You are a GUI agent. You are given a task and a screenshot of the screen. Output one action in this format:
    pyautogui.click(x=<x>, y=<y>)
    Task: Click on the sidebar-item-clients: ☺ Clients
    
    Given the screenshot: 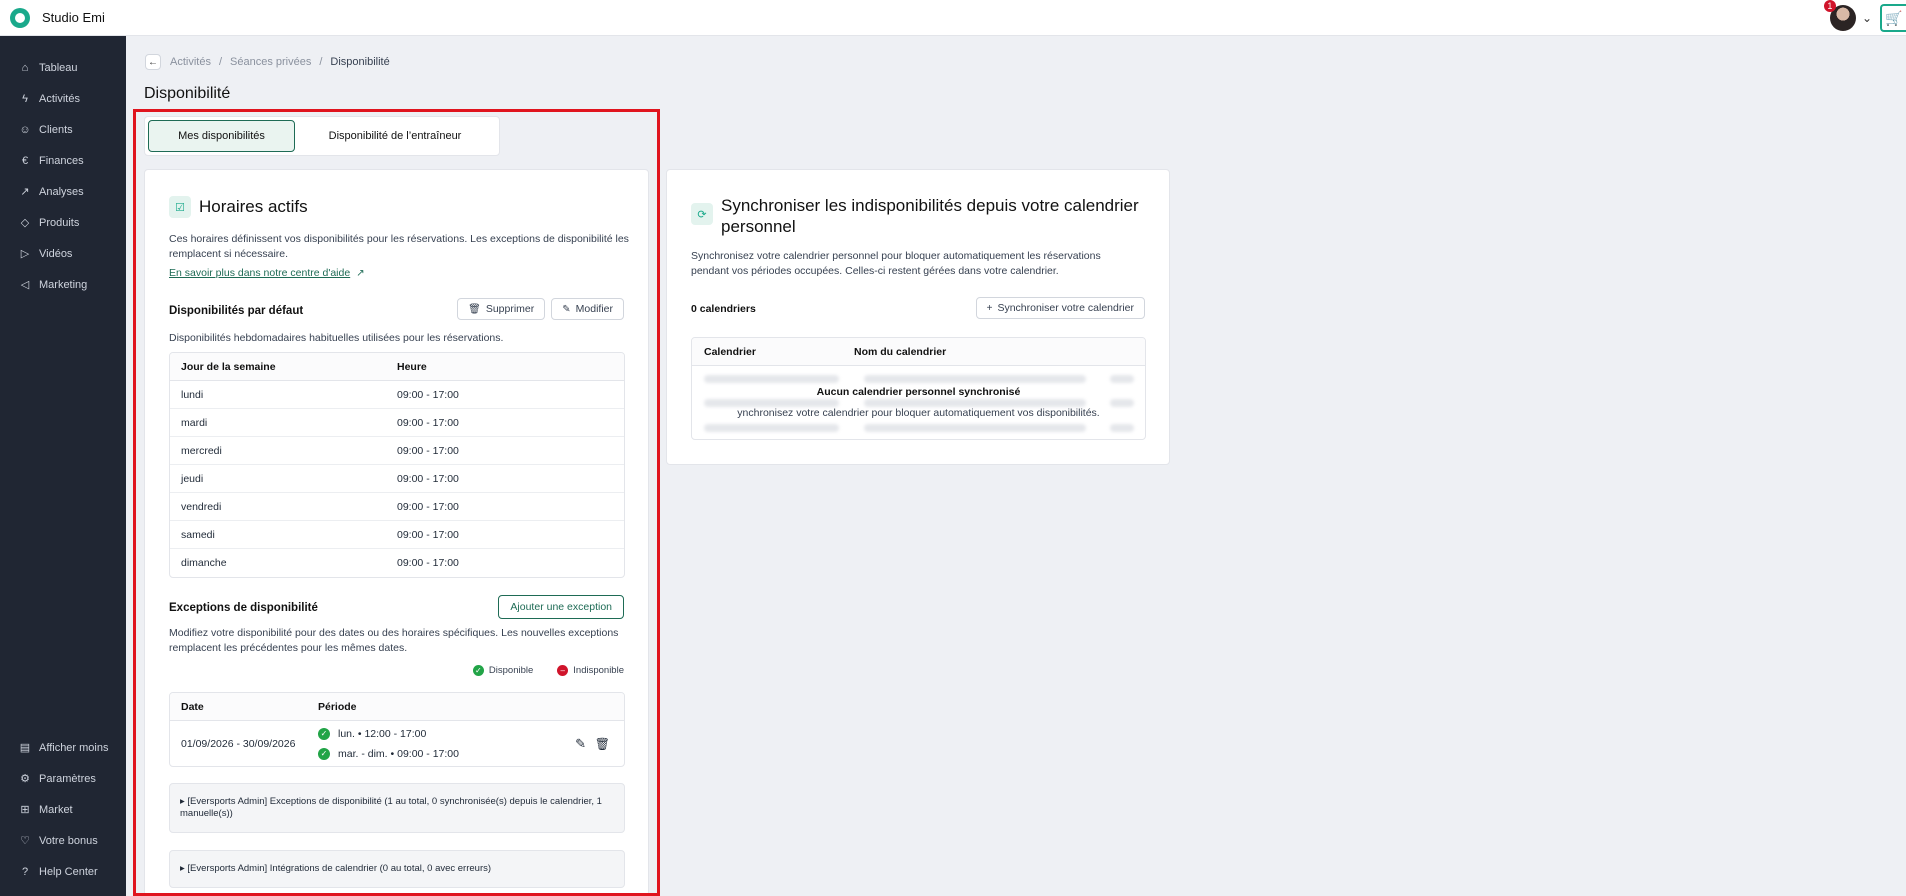 What is the action you would take?
    pyautogui.click(x=63, y=129)
    